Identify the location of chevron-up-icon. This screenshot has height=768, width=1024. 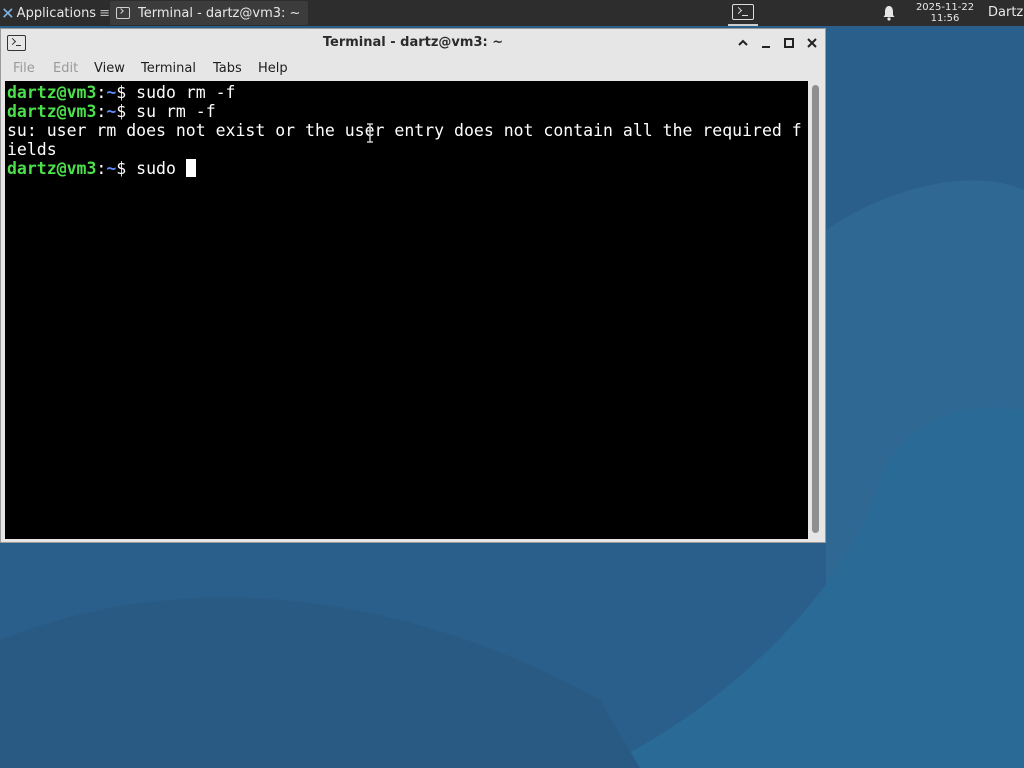
(743, 42).